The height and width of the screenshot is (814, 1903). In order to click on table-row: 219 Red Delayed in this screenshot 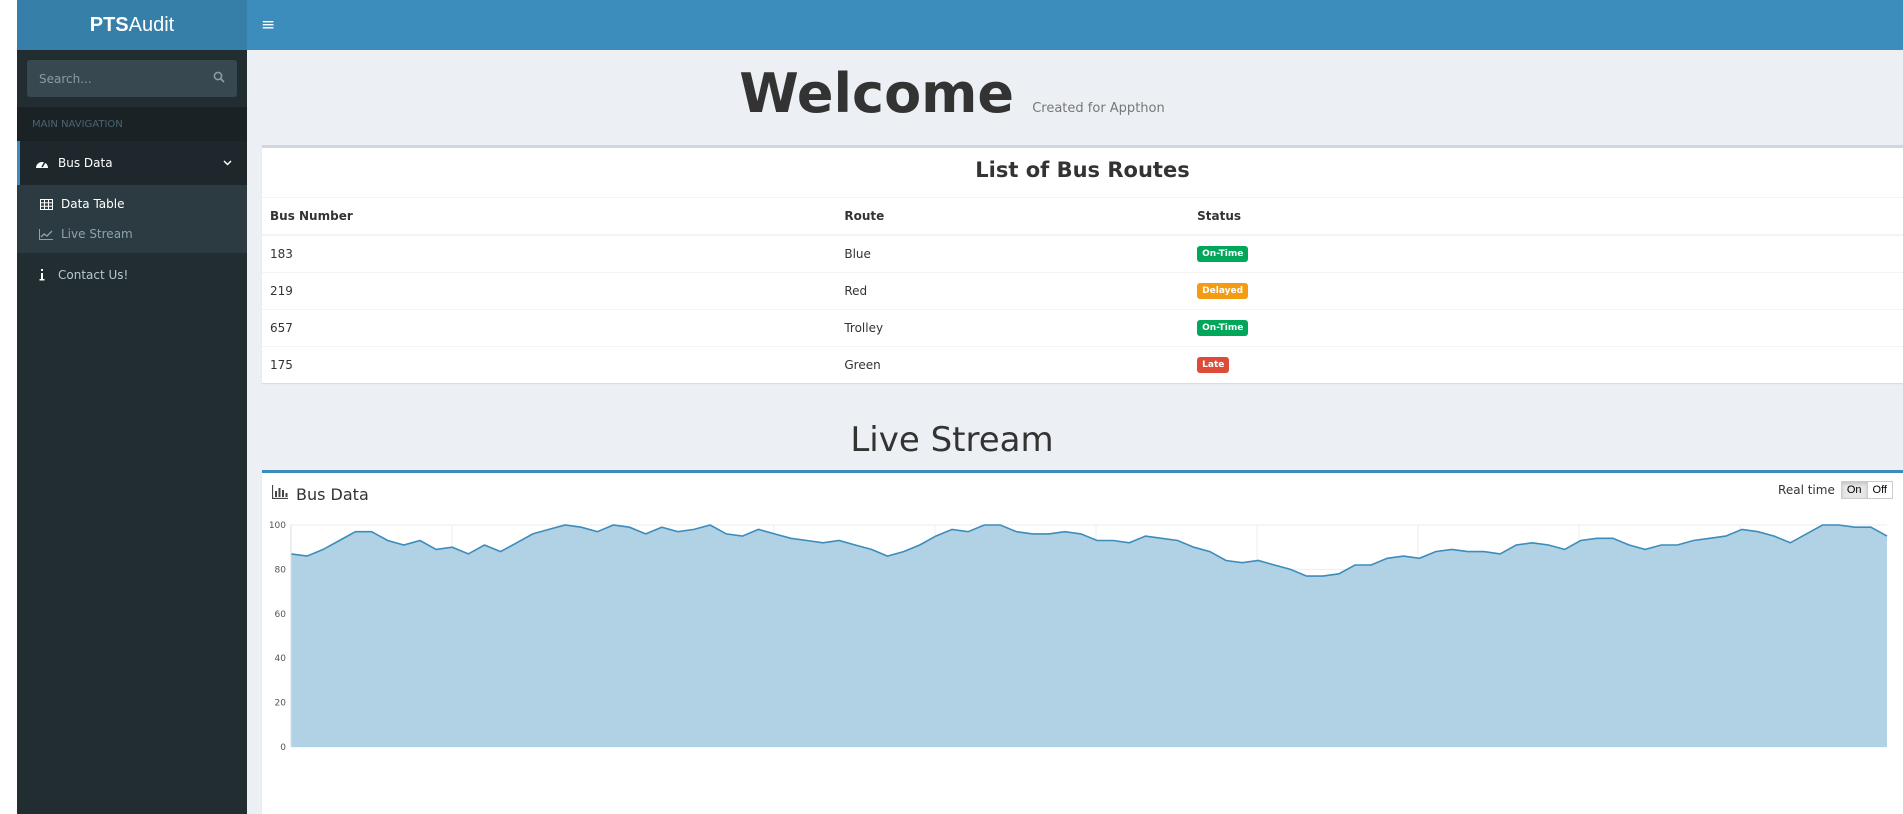, I will do `click(1082, 290)`.